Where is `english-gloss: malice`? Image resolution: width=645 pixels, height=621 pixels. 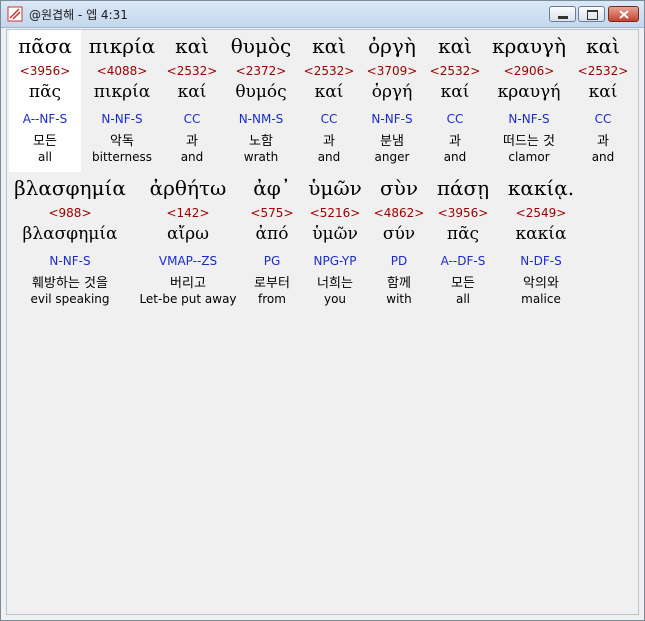 english-gloss: malice is located at coordinates (541, 299).